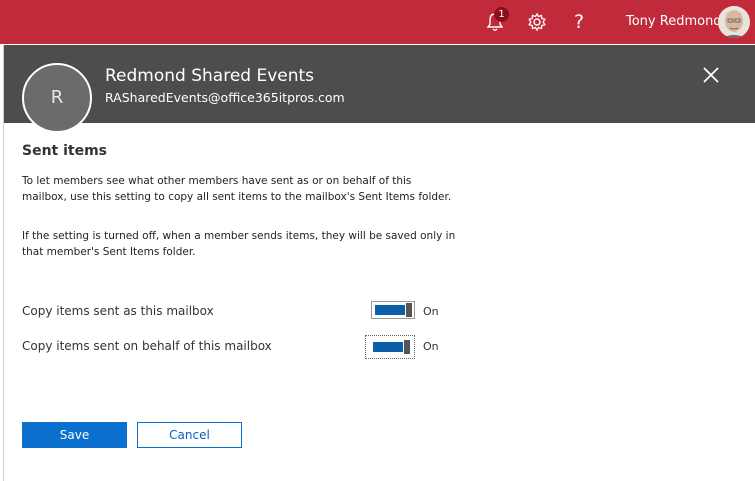  What do you see at coordinates (711, 75) in the screenshot?
I see `close-icon` at bounding box center [711, 75].